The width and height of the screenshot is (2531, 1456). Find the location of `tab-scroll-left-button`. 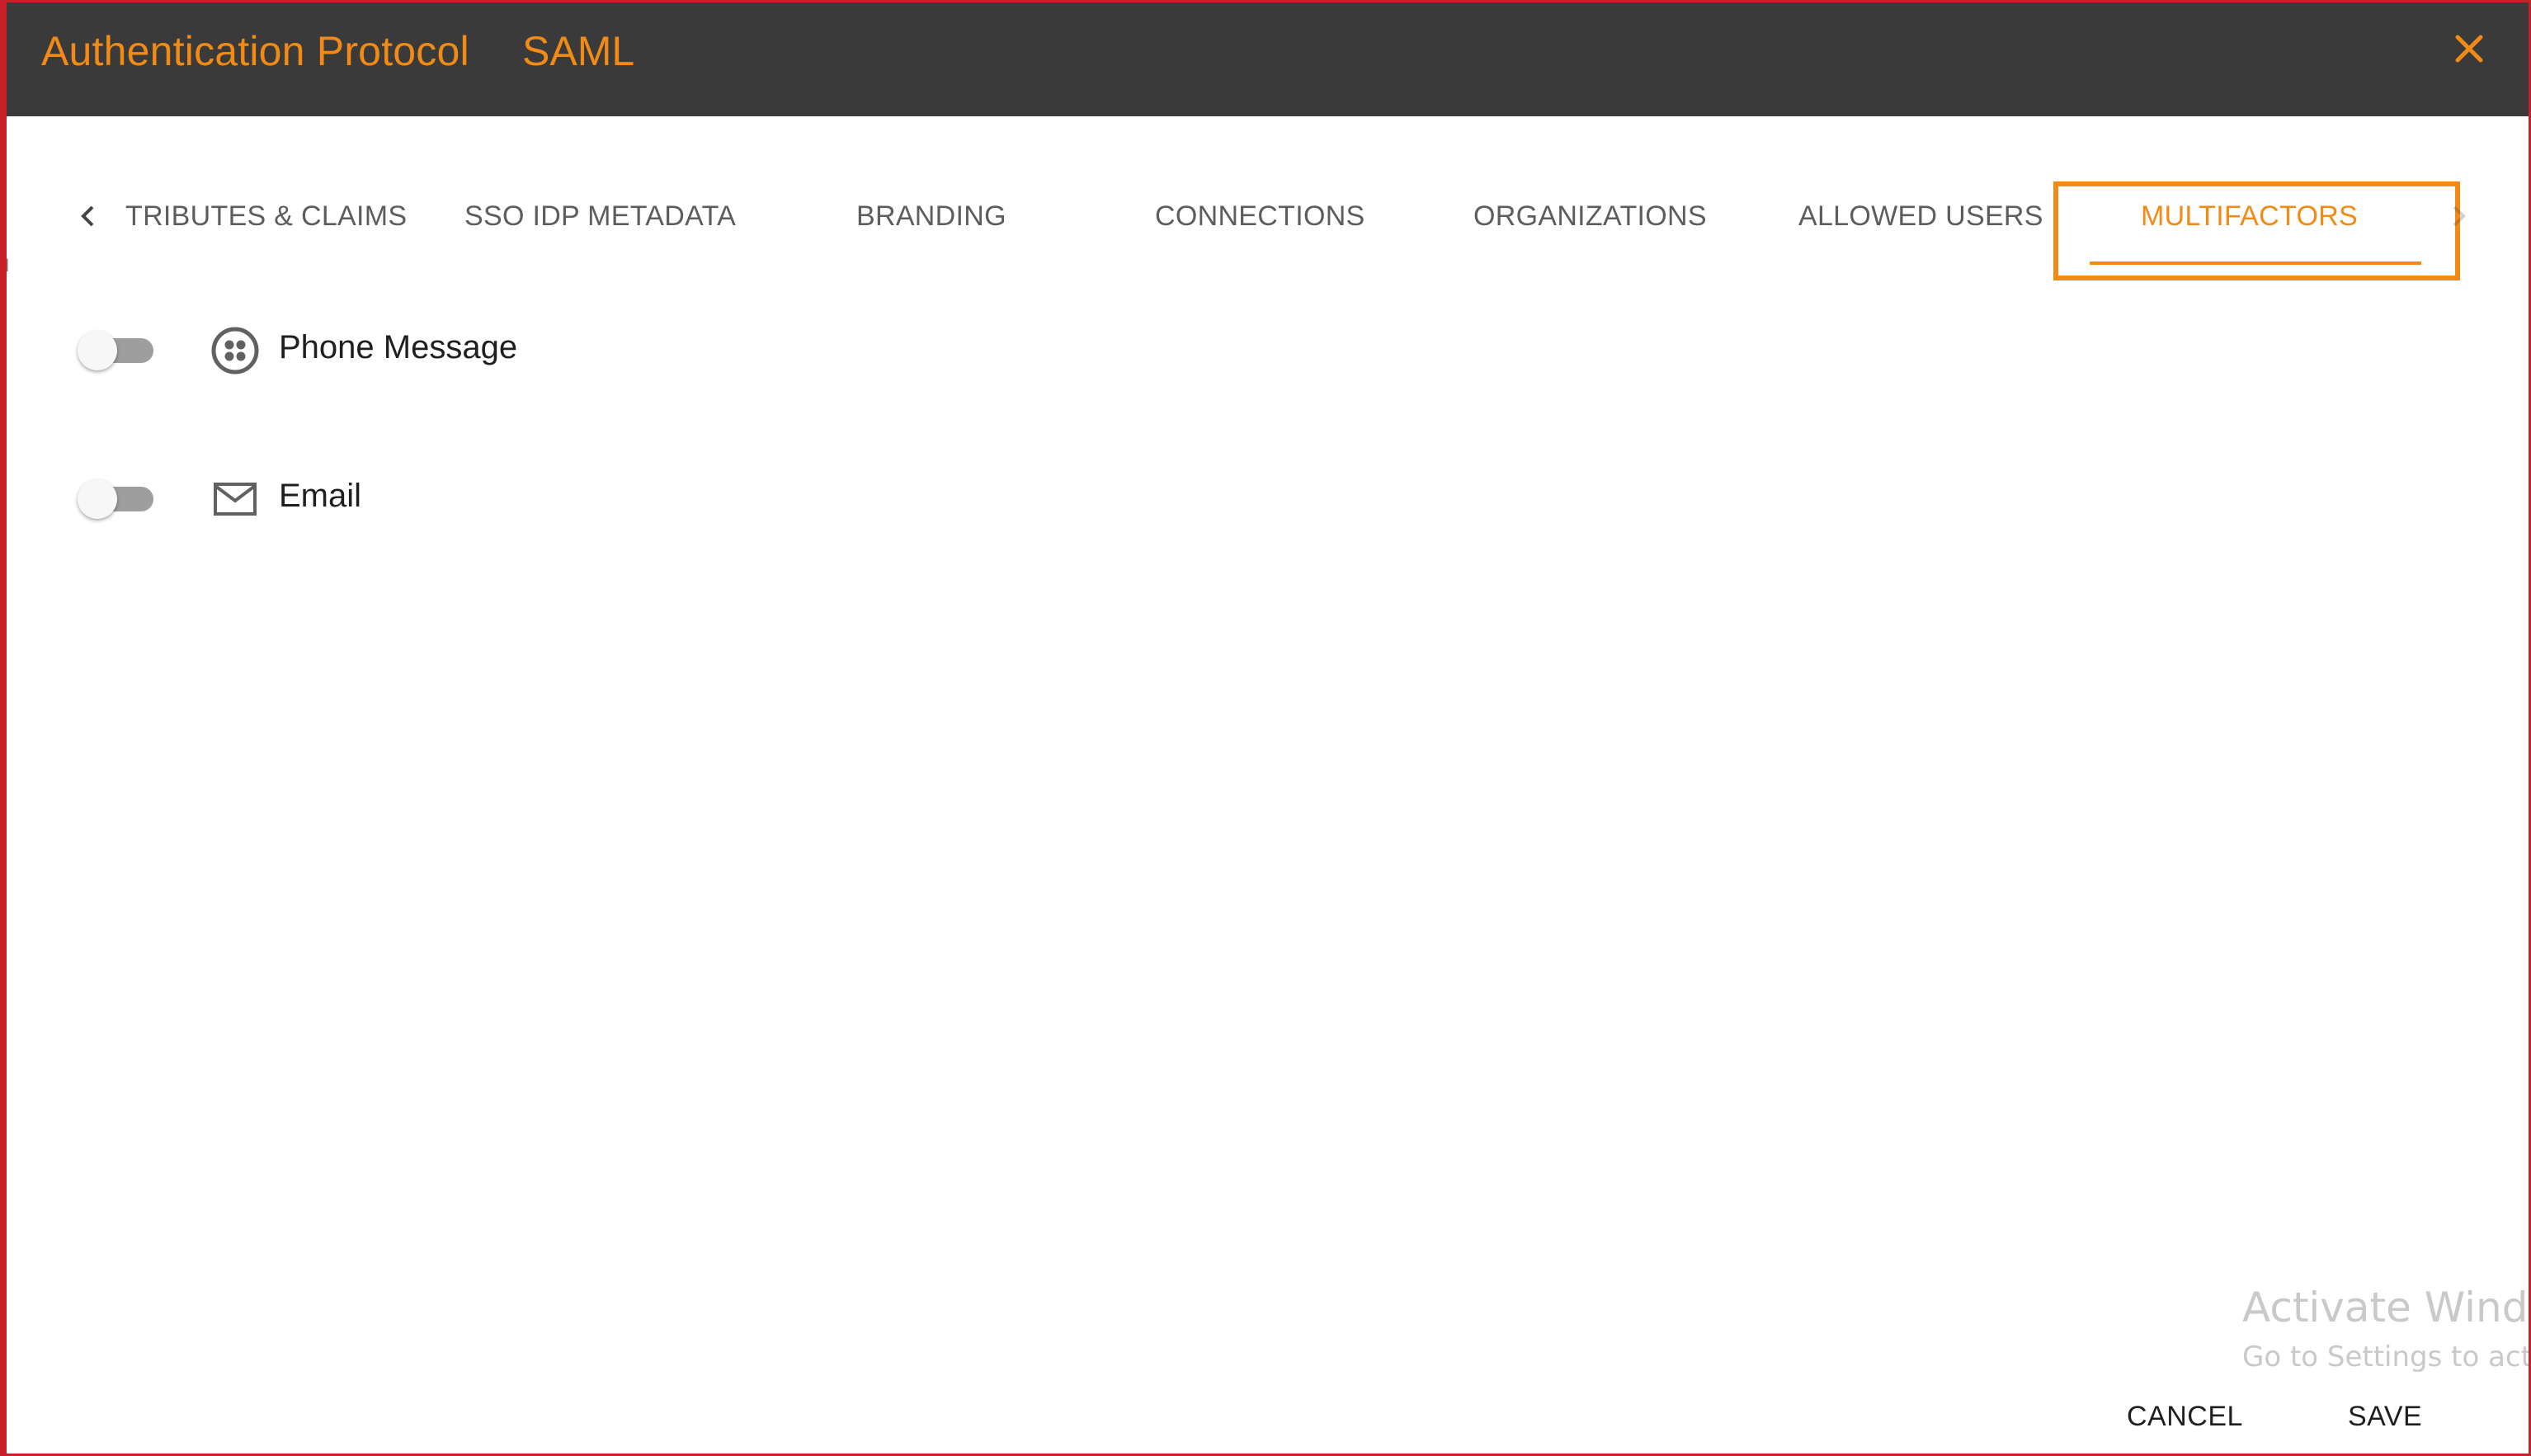

tab-scroll-left-button is located at coordinates (88, 216).